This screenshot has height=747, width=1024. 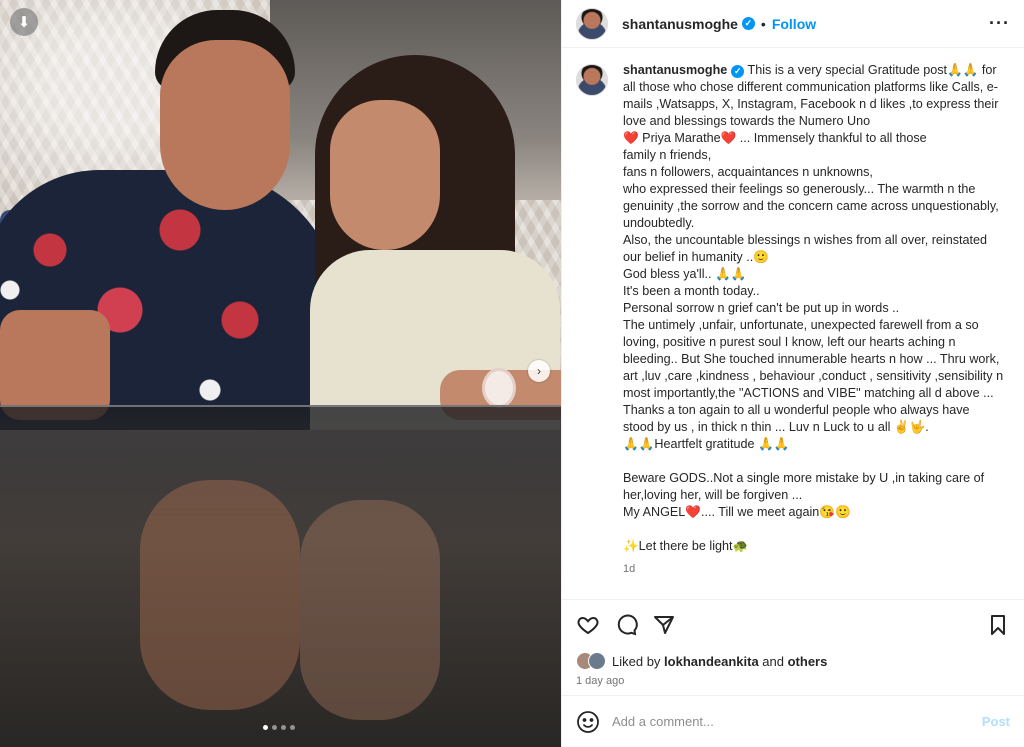 What do you see at coordinates (711, 661) in the screenshot?
I see `liker-username: lokhandeankita` at bounding box center [711, 661].